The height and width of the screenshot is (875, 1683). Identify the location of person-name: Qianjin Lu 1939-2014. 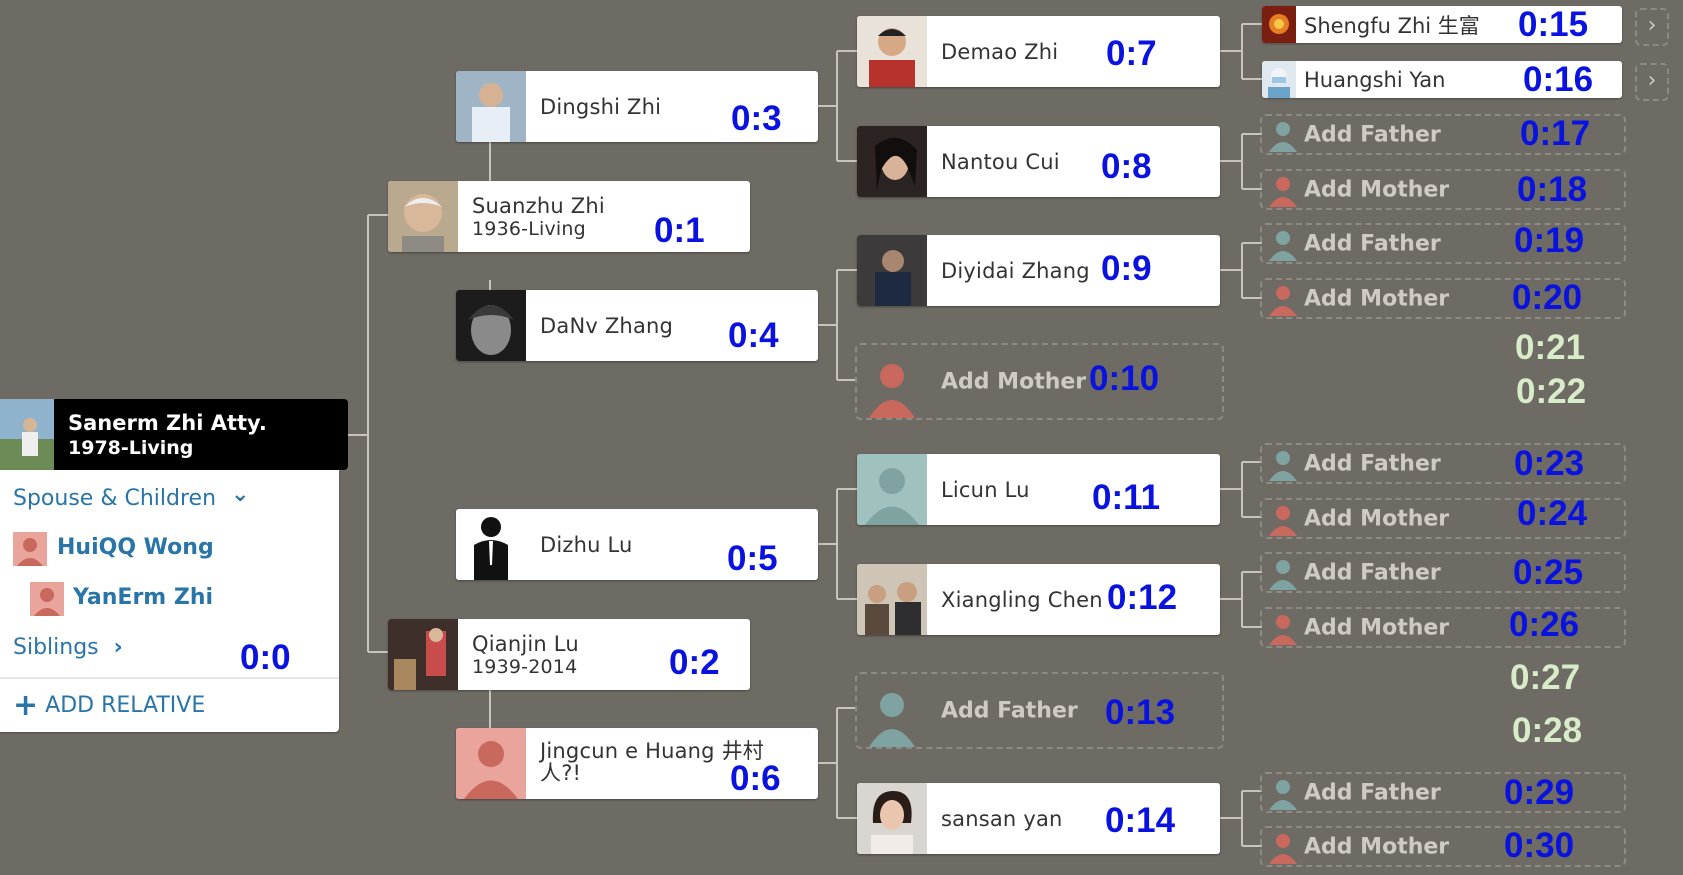
(525, 655).